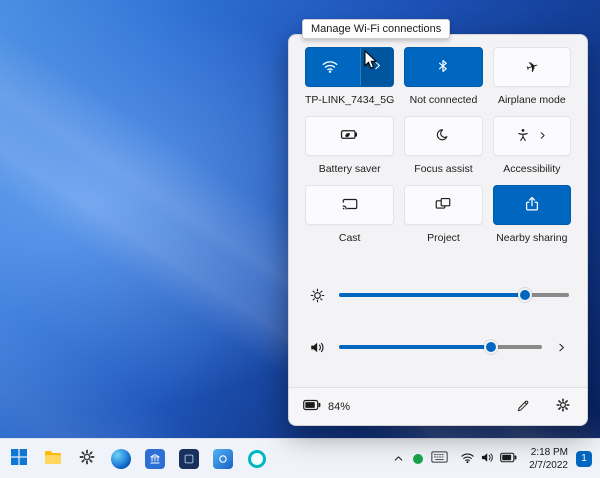 The image size is (600, 478). What do you see at coordinates (532, 169) in the screenshot?
I see `accessibility-tile-label: Accessibility` at bounding box center [532, 169].